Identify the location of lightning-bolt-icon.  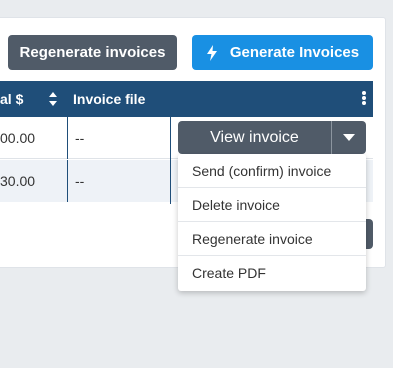
(211, 52).